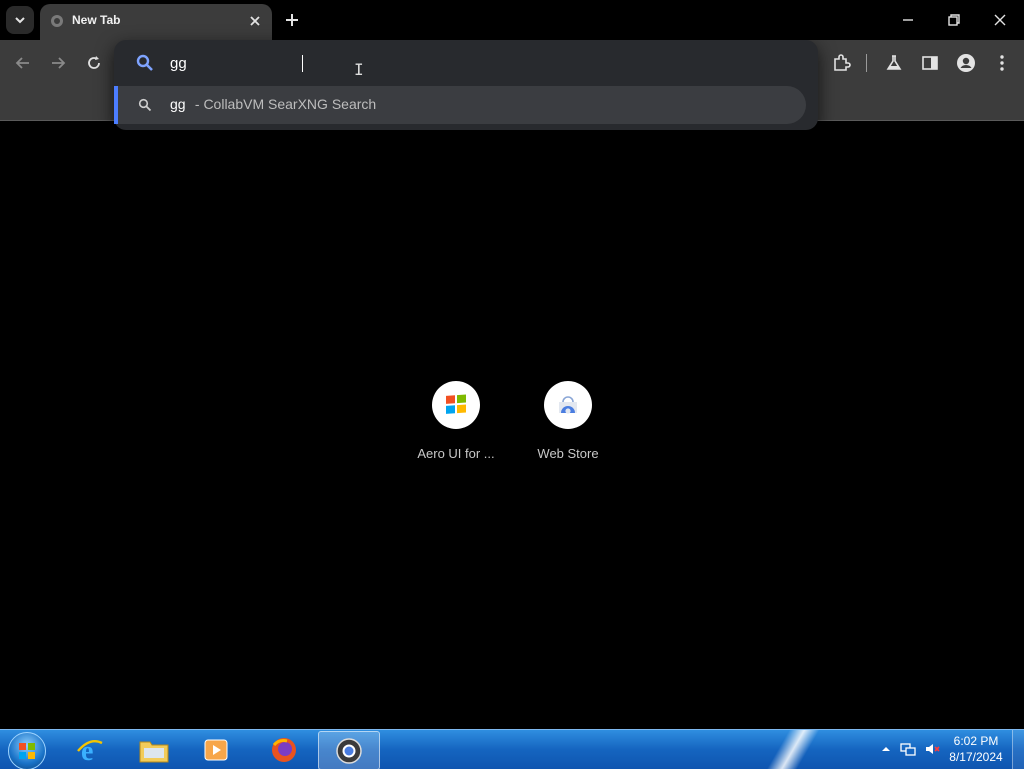 This screenshot has height=769, width=1024. I want to click on chevron-down-icon, so click(20, 20).